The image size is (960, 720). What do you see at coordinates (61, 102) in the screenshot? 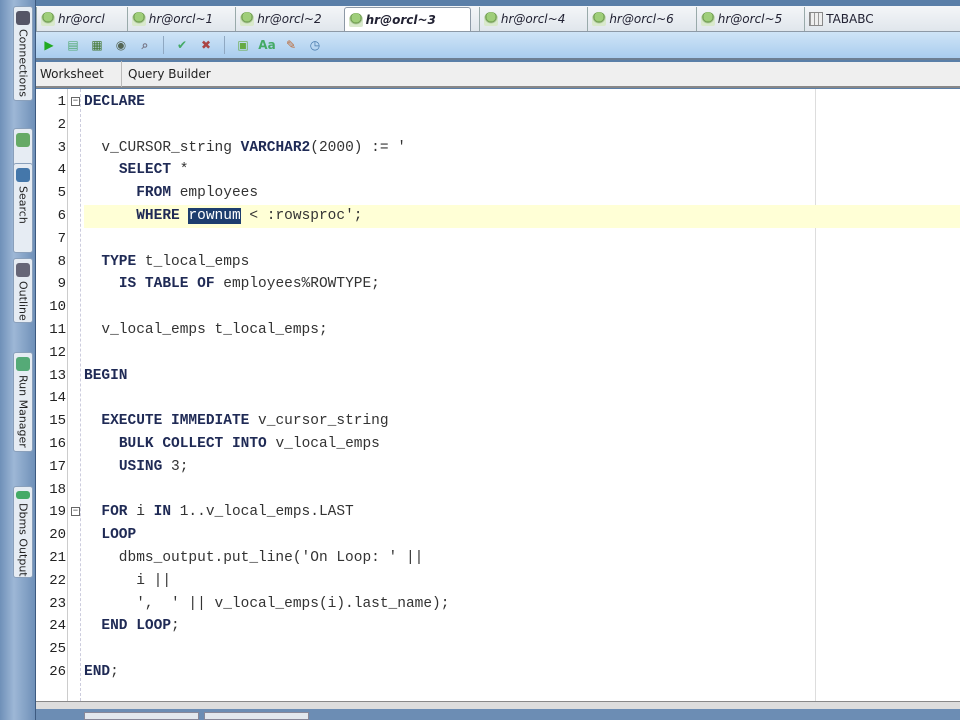
I see `line-number: 1` at bounding box center [61, 102].